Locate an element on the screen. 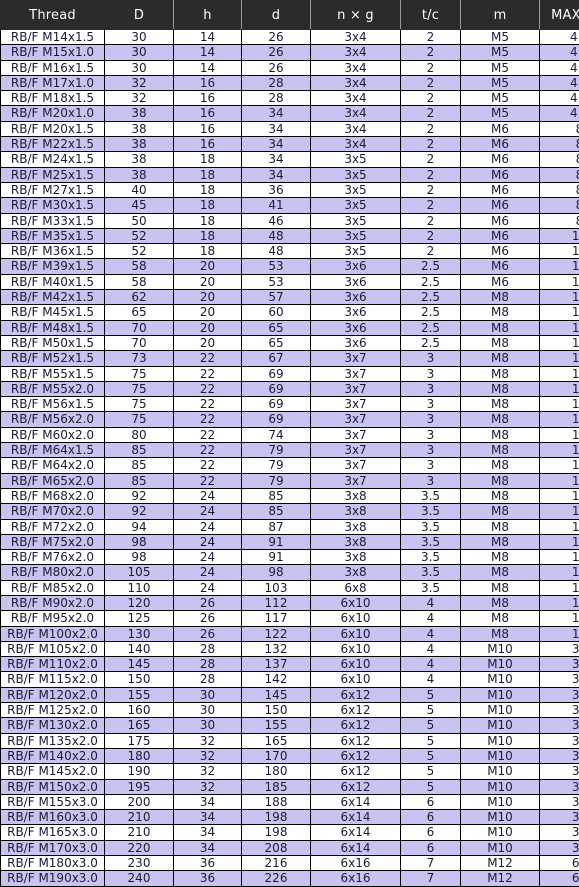 This screenshot has width=579, height=887. table-row: RB/F M150x2.0195321856x125M1035 is located at coordinates (289, 786).